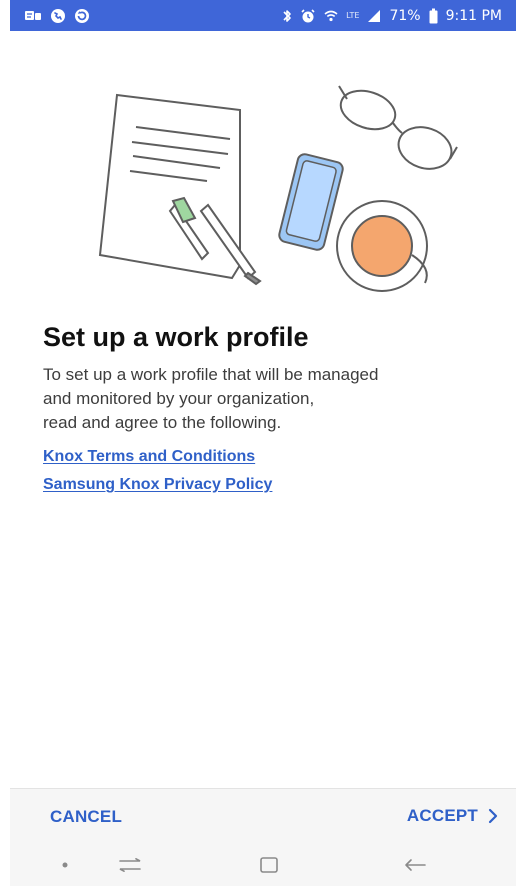 The width and height of the screenshot is (516, 886). What do you see at coordinates (269, 864) in the screenshot?
I see `home-icon` at bounding box center [269, 864].